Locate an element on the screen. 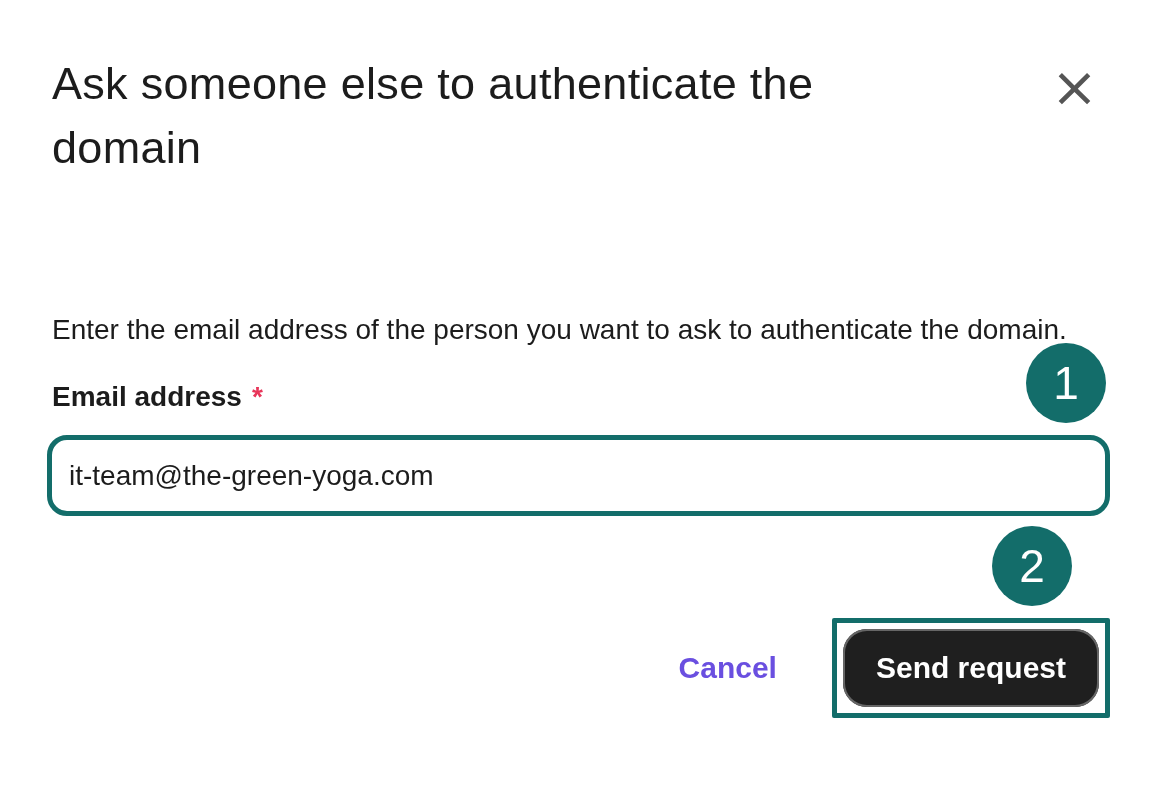 Image resolution: width=1154 pixels, height=792 pixels. step-badge: 2 is located at coordinates (1032, 566).